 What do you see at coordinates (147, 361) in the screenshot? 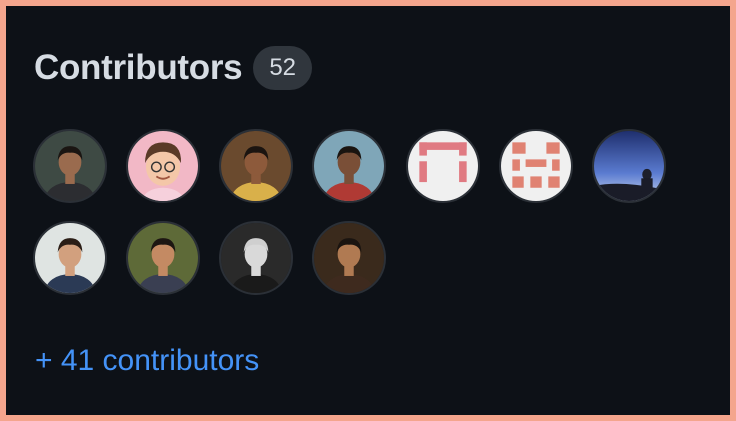
I see `more-contributors-link: + 41 contributors` at bounding box center [147, 361].